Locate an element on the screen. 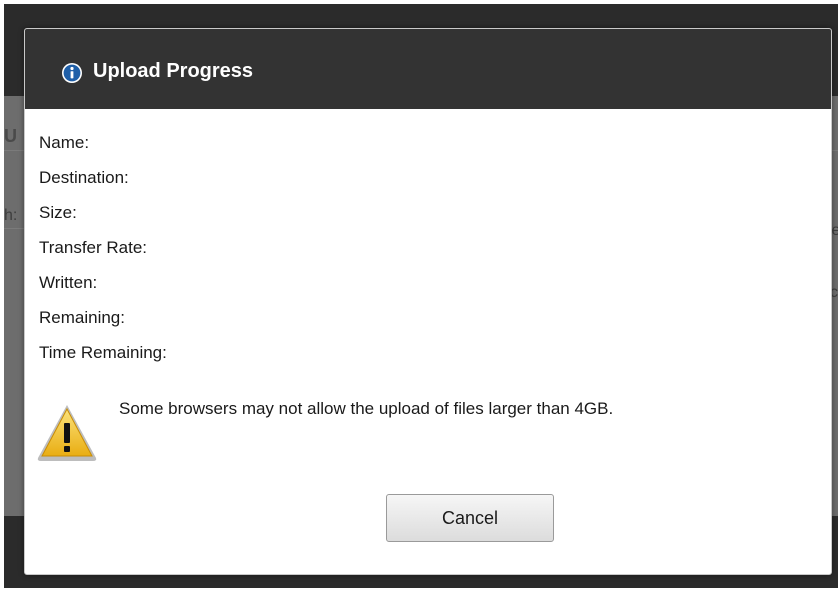 The width and height of the screenshot is (838, 592). field-name-label: Name: is located at coordinates (64, 142).